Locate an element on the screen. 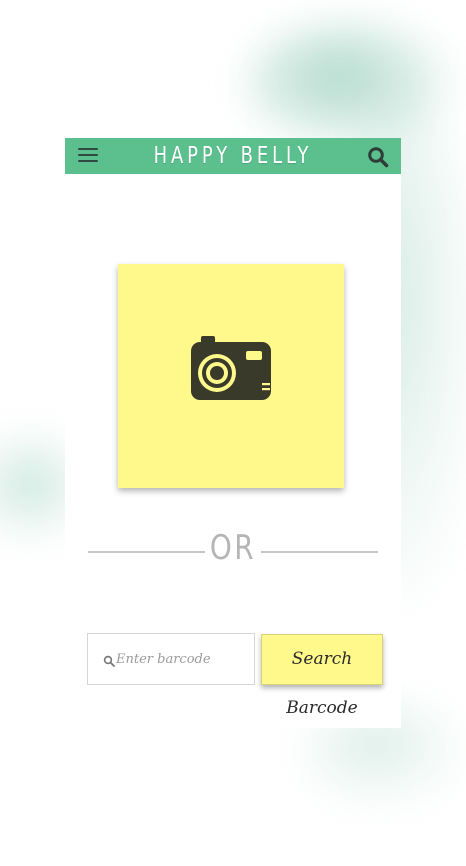  app-title: HAPPY BELLY is located at coordinates (233, 156).